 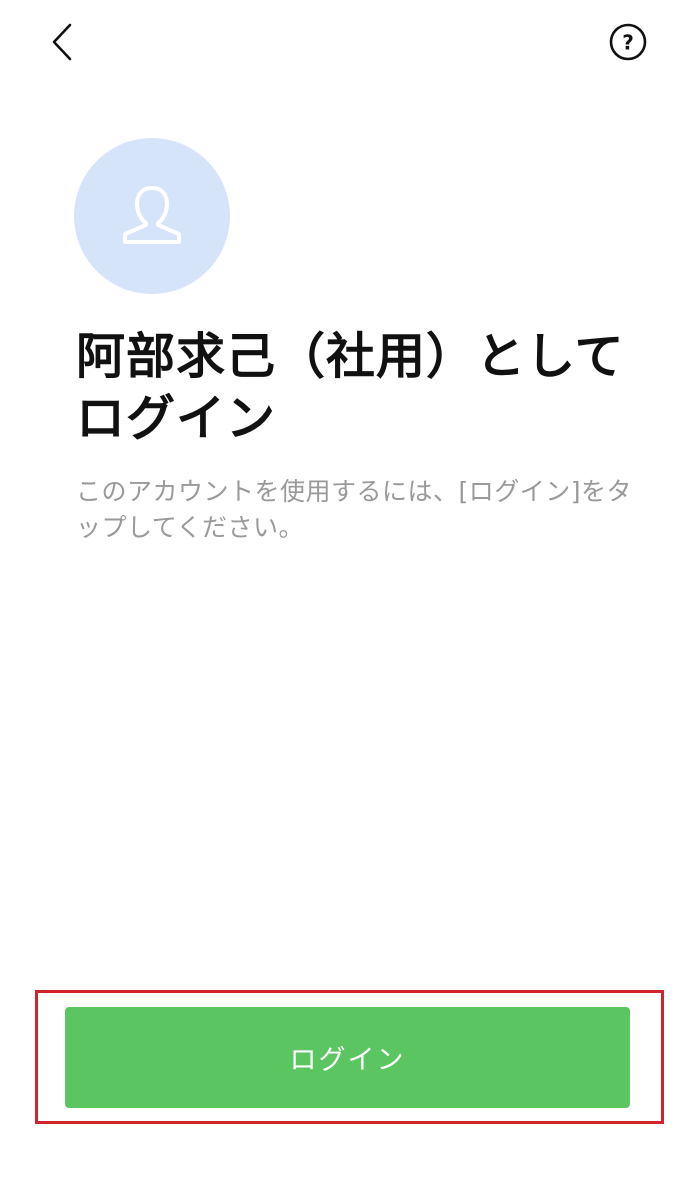 I want to click on login-button: ログイン, so click(x=347, y=1057).